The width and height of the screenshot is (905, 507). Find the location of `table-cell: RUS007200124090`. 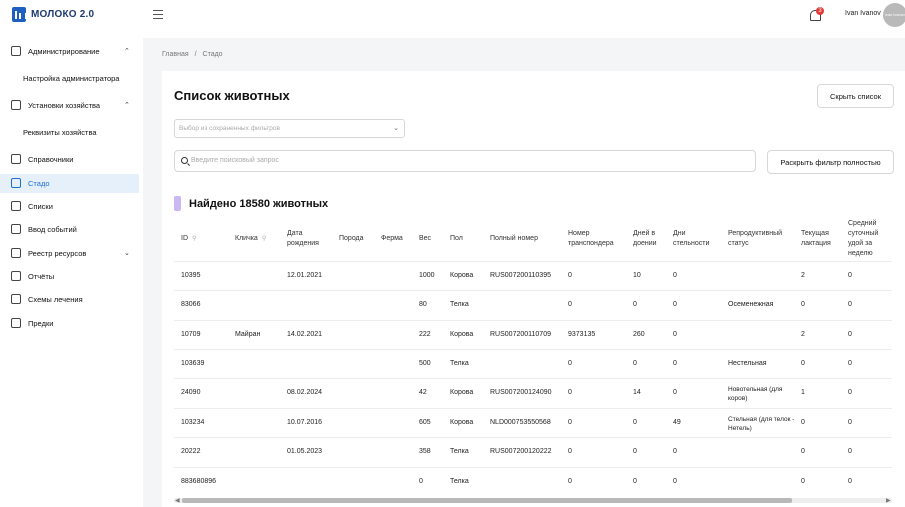

table-cell: RUS007200124090 is located at coordinates (521, 392).